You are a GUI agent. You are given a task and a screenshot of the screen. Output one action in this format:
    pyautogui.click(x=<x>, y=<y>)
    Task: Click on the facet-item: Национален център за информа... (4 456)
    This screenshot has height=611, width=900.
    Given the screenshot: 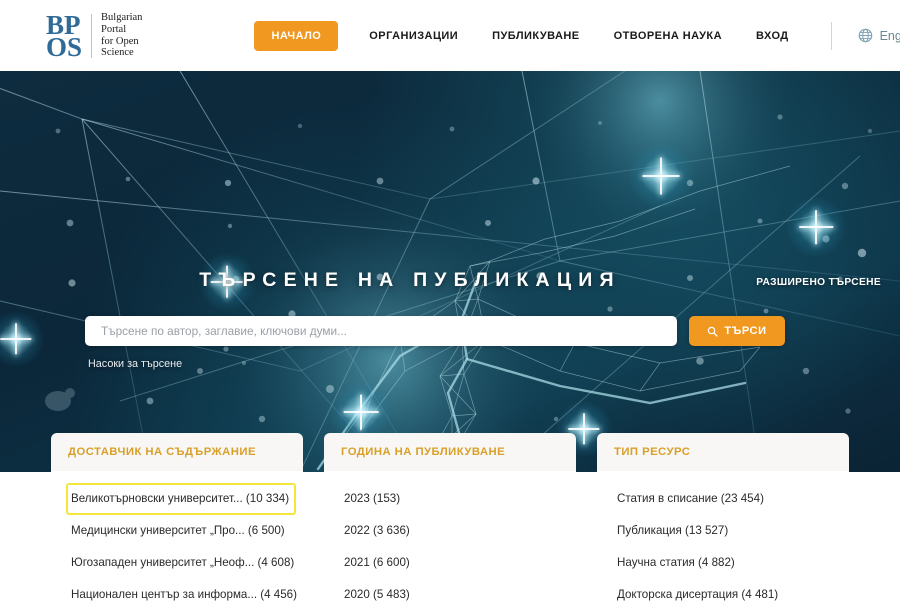 What is the action you would take?
    pyautogui.click(x=185, y=595)
    